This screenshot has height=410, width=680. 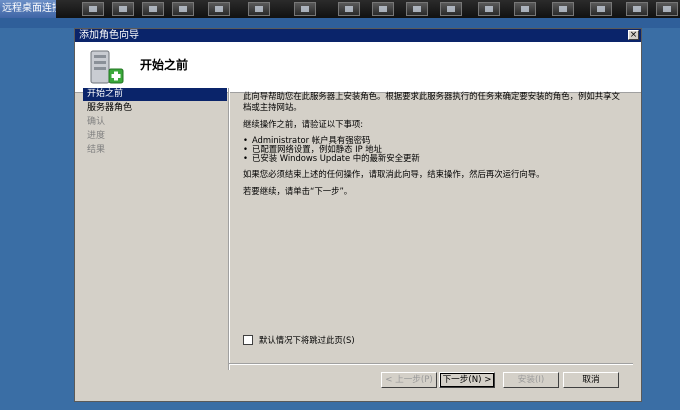 I want to click on window-title: 添加角色向导, so click(x=109, y=35).